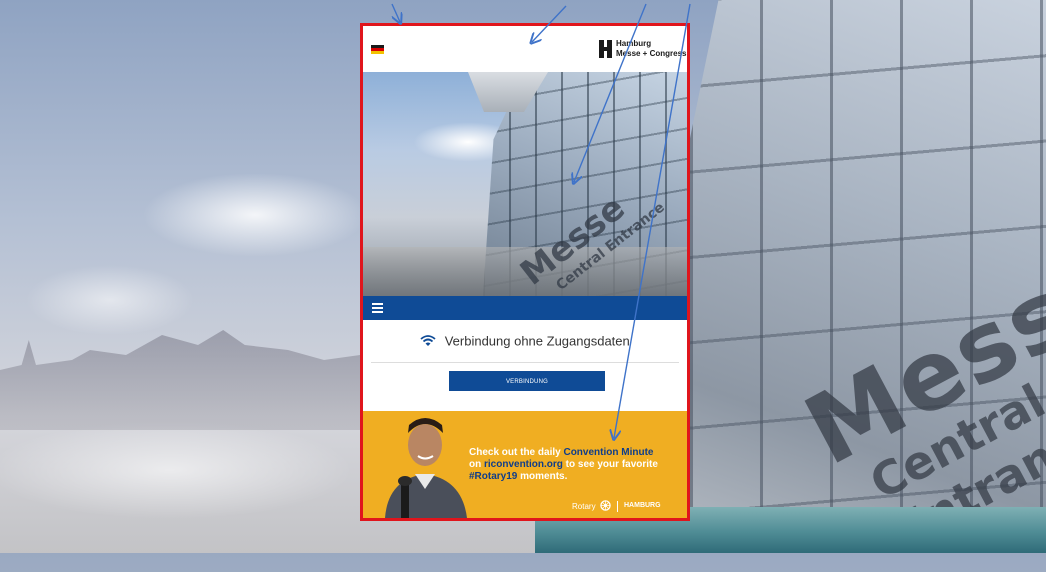  Describe the element at coordinates (426, 468) in the screenshot. I see `person-photo` at that location.